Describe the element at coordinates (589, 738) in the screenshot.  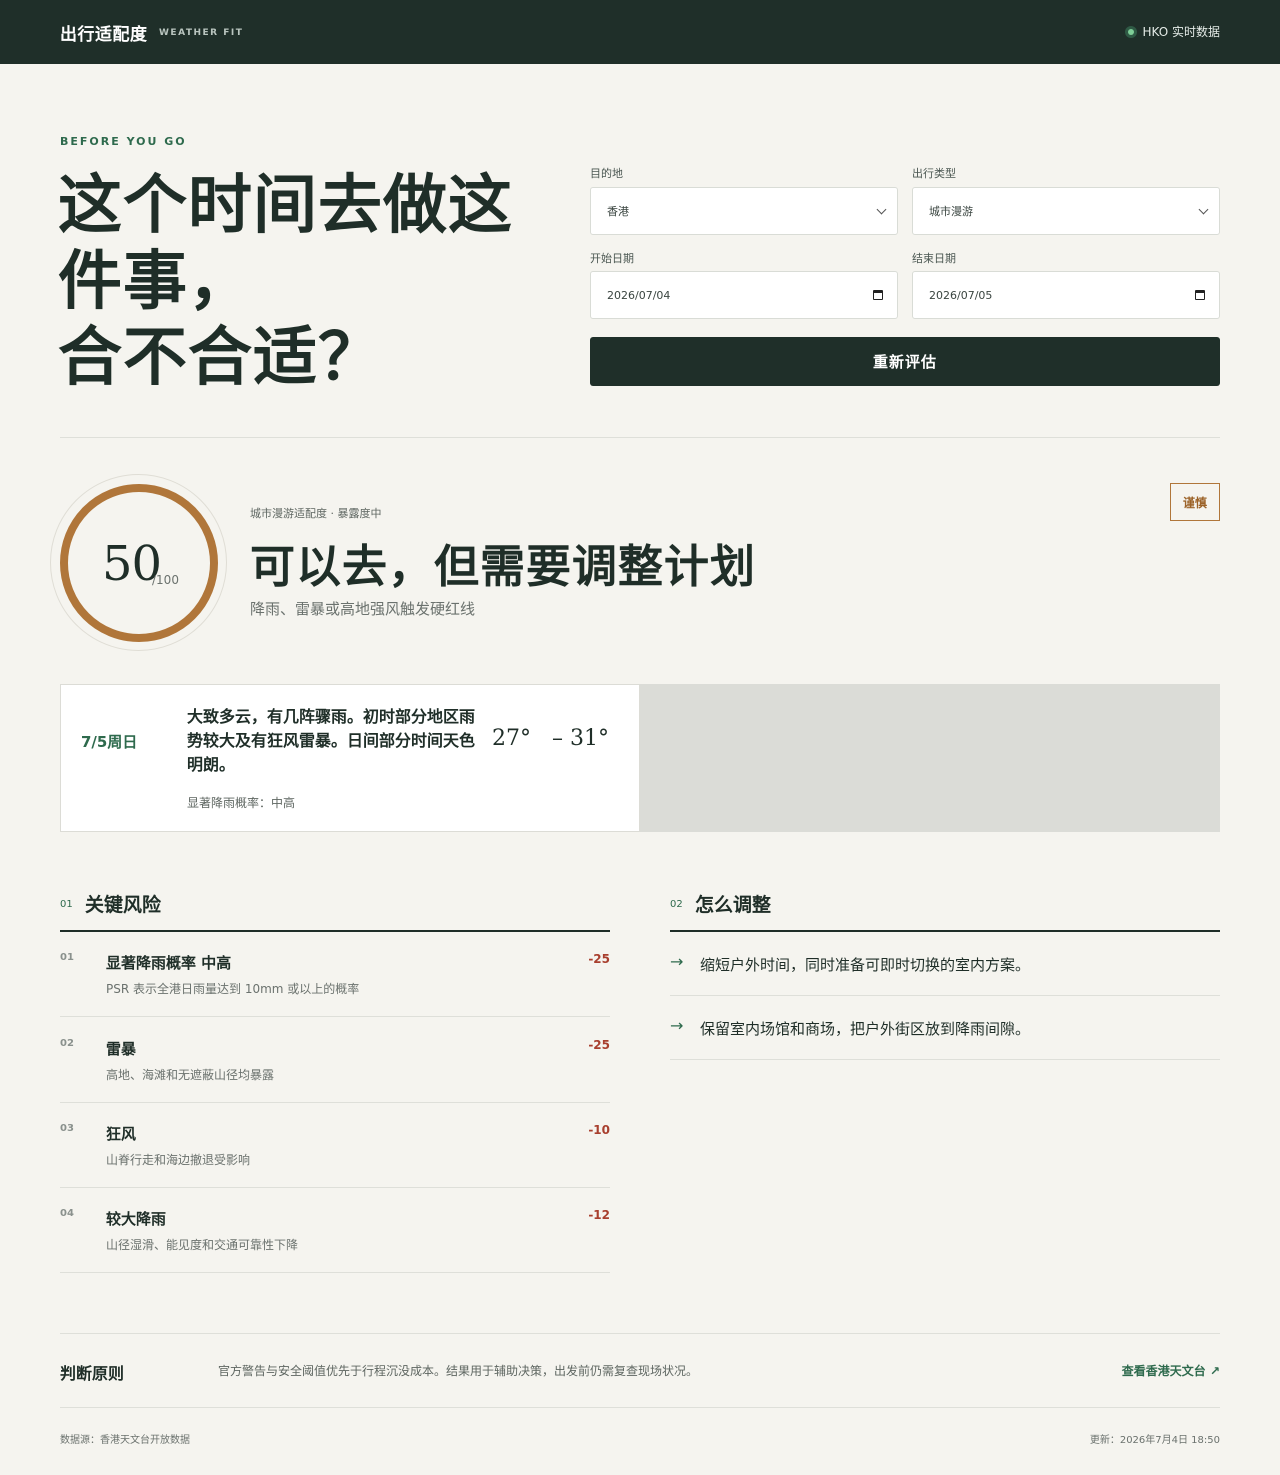
I see `temp-high: 31°` at that location.